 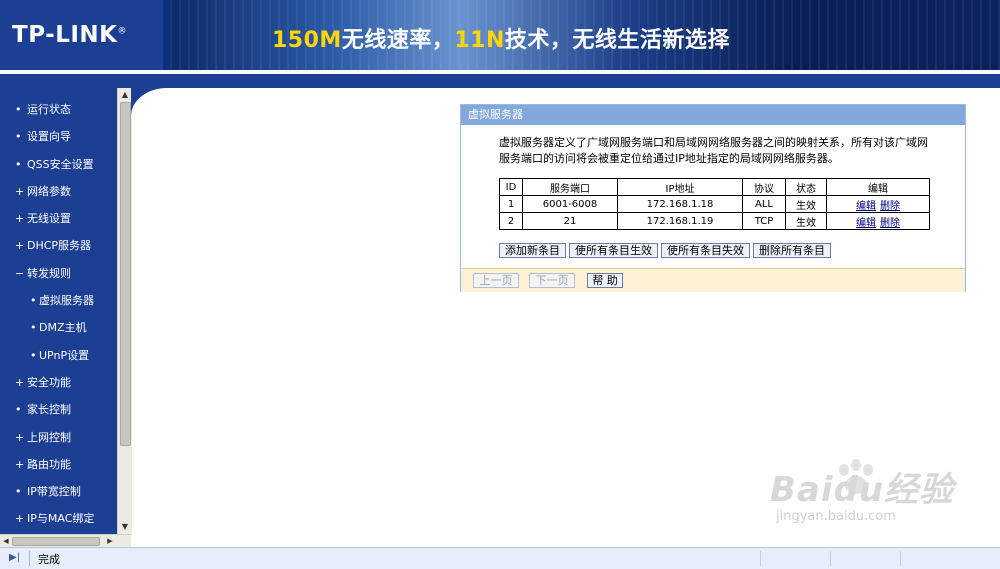 I want to click on sidebar-item: • 虚拟服务器, so click(x=58, y=300).